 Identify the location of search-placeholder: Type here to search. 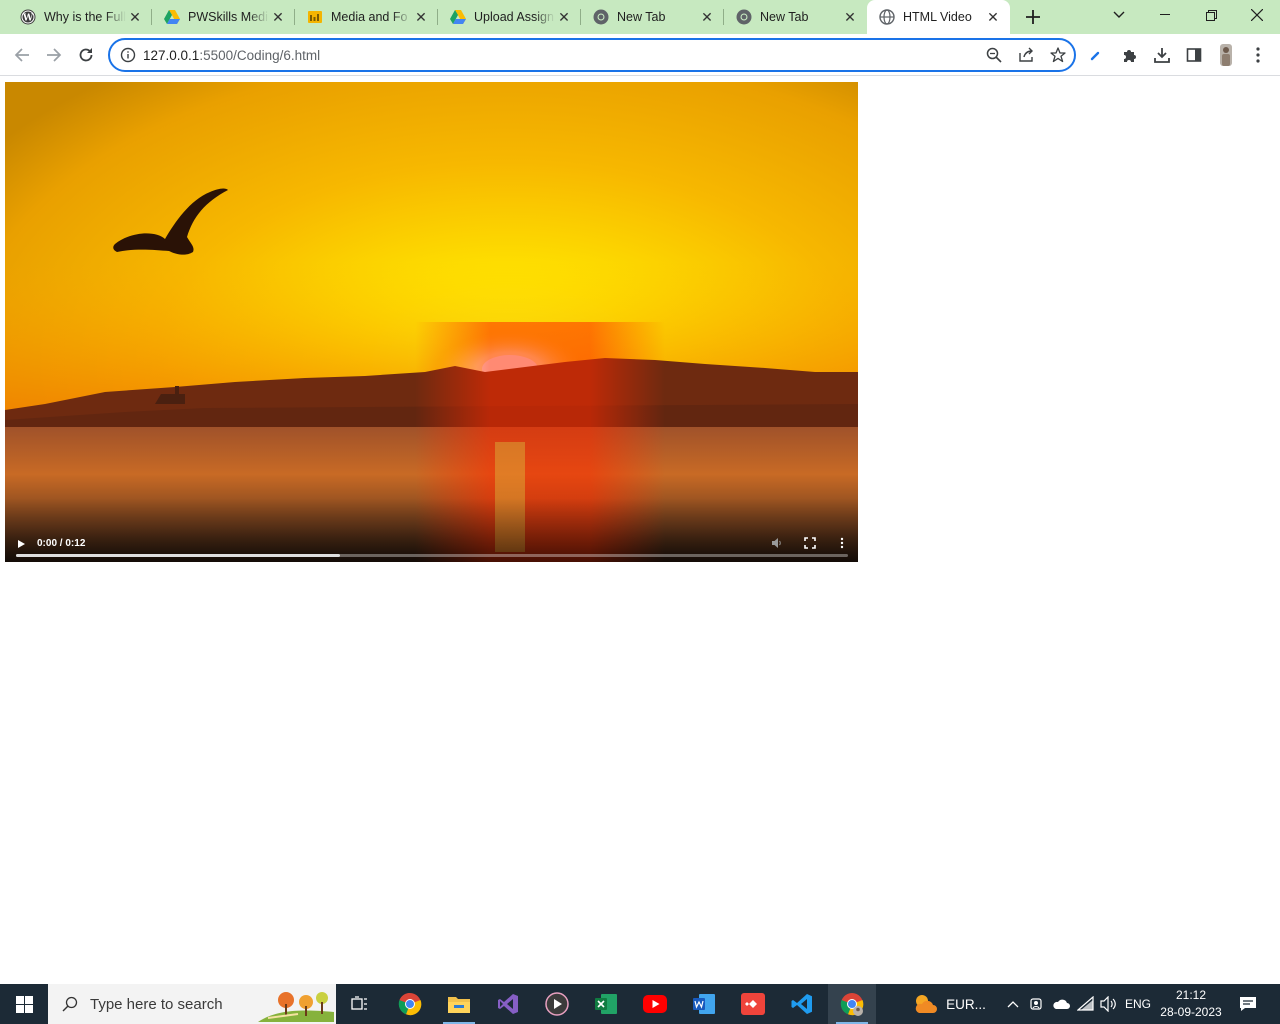
(156, 1004).